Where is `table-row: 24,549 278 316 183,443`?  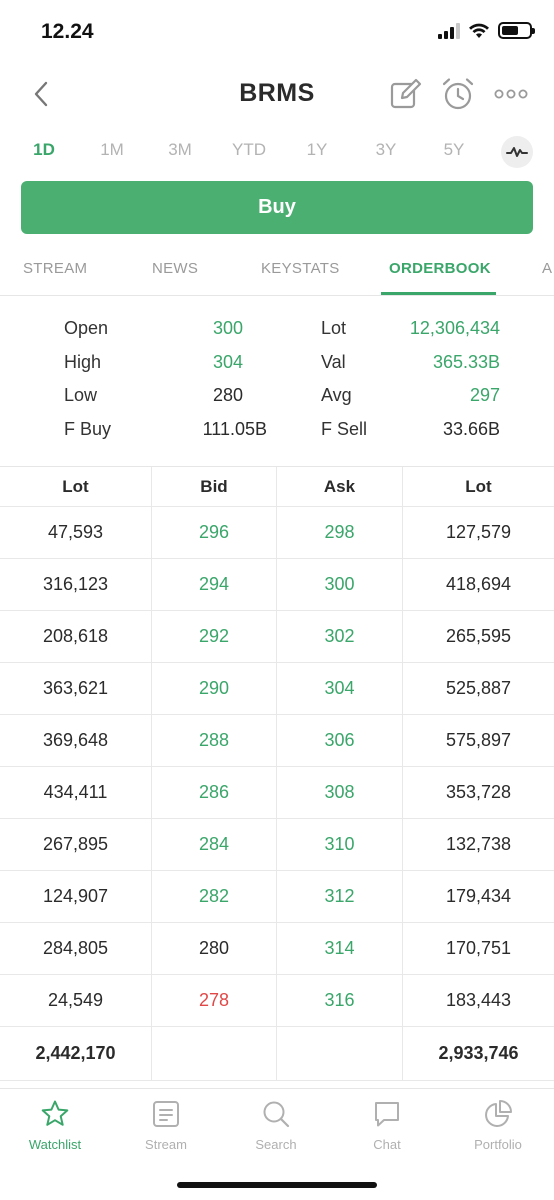
table-row: 24,549 278 316 183,443 is located at coordinates (277, 1001).